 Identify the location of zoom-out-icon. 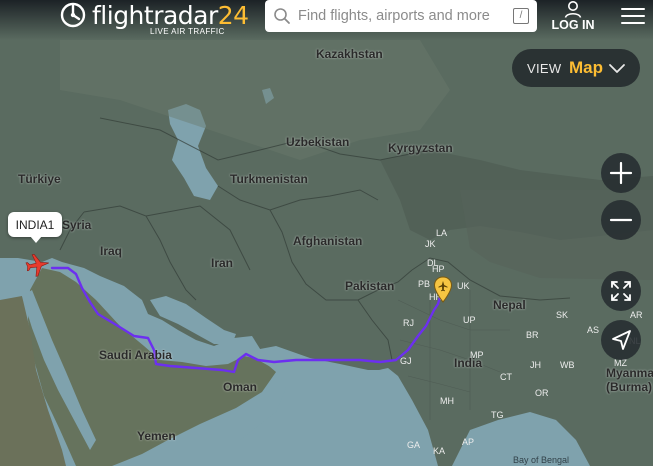
(621, 220).